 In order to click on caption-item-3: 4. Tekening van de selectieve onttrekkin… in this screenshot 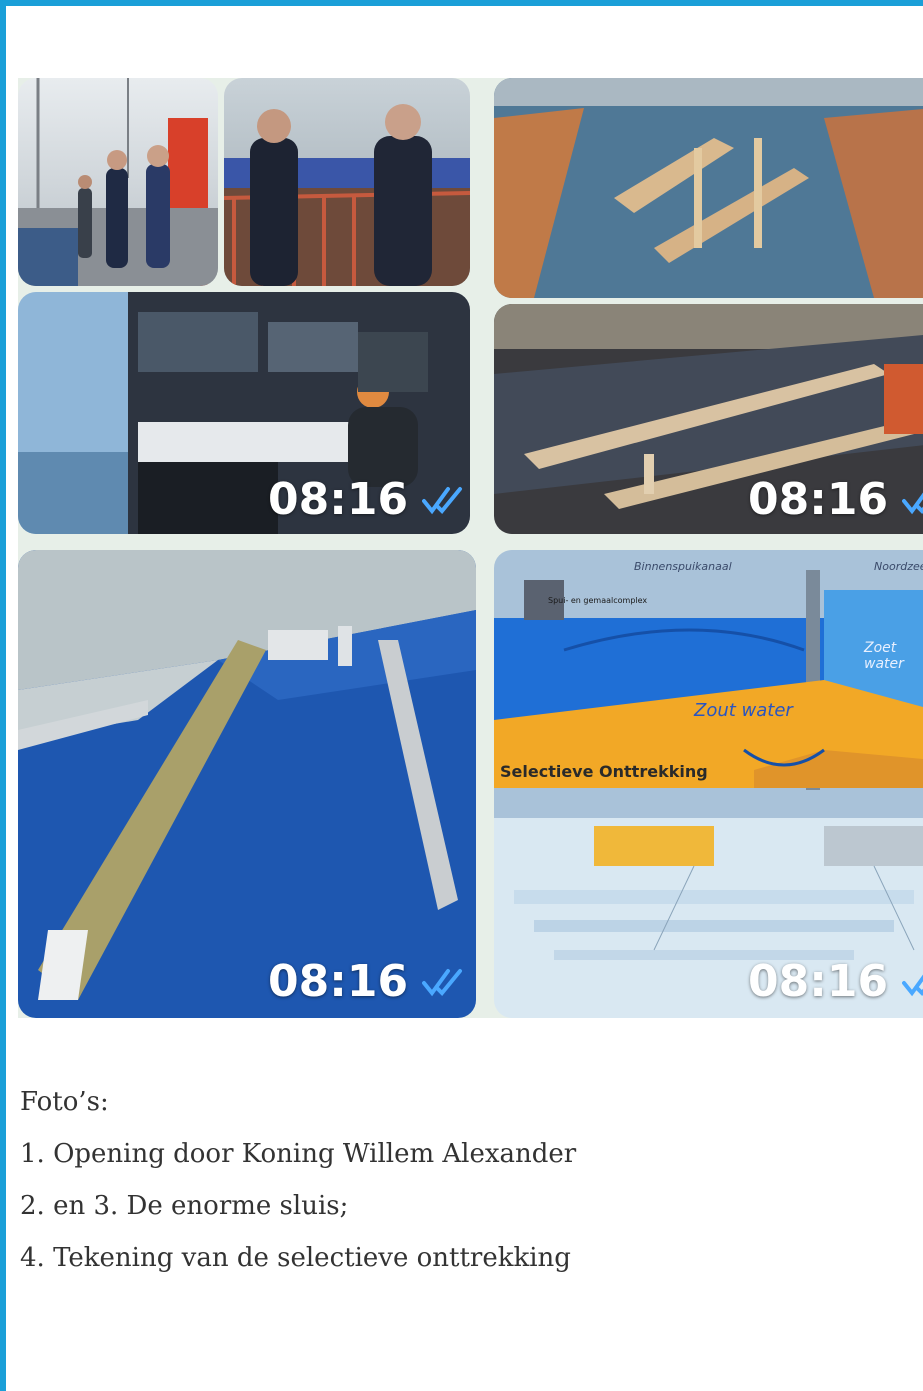, I will do `click(295, 1258)`.